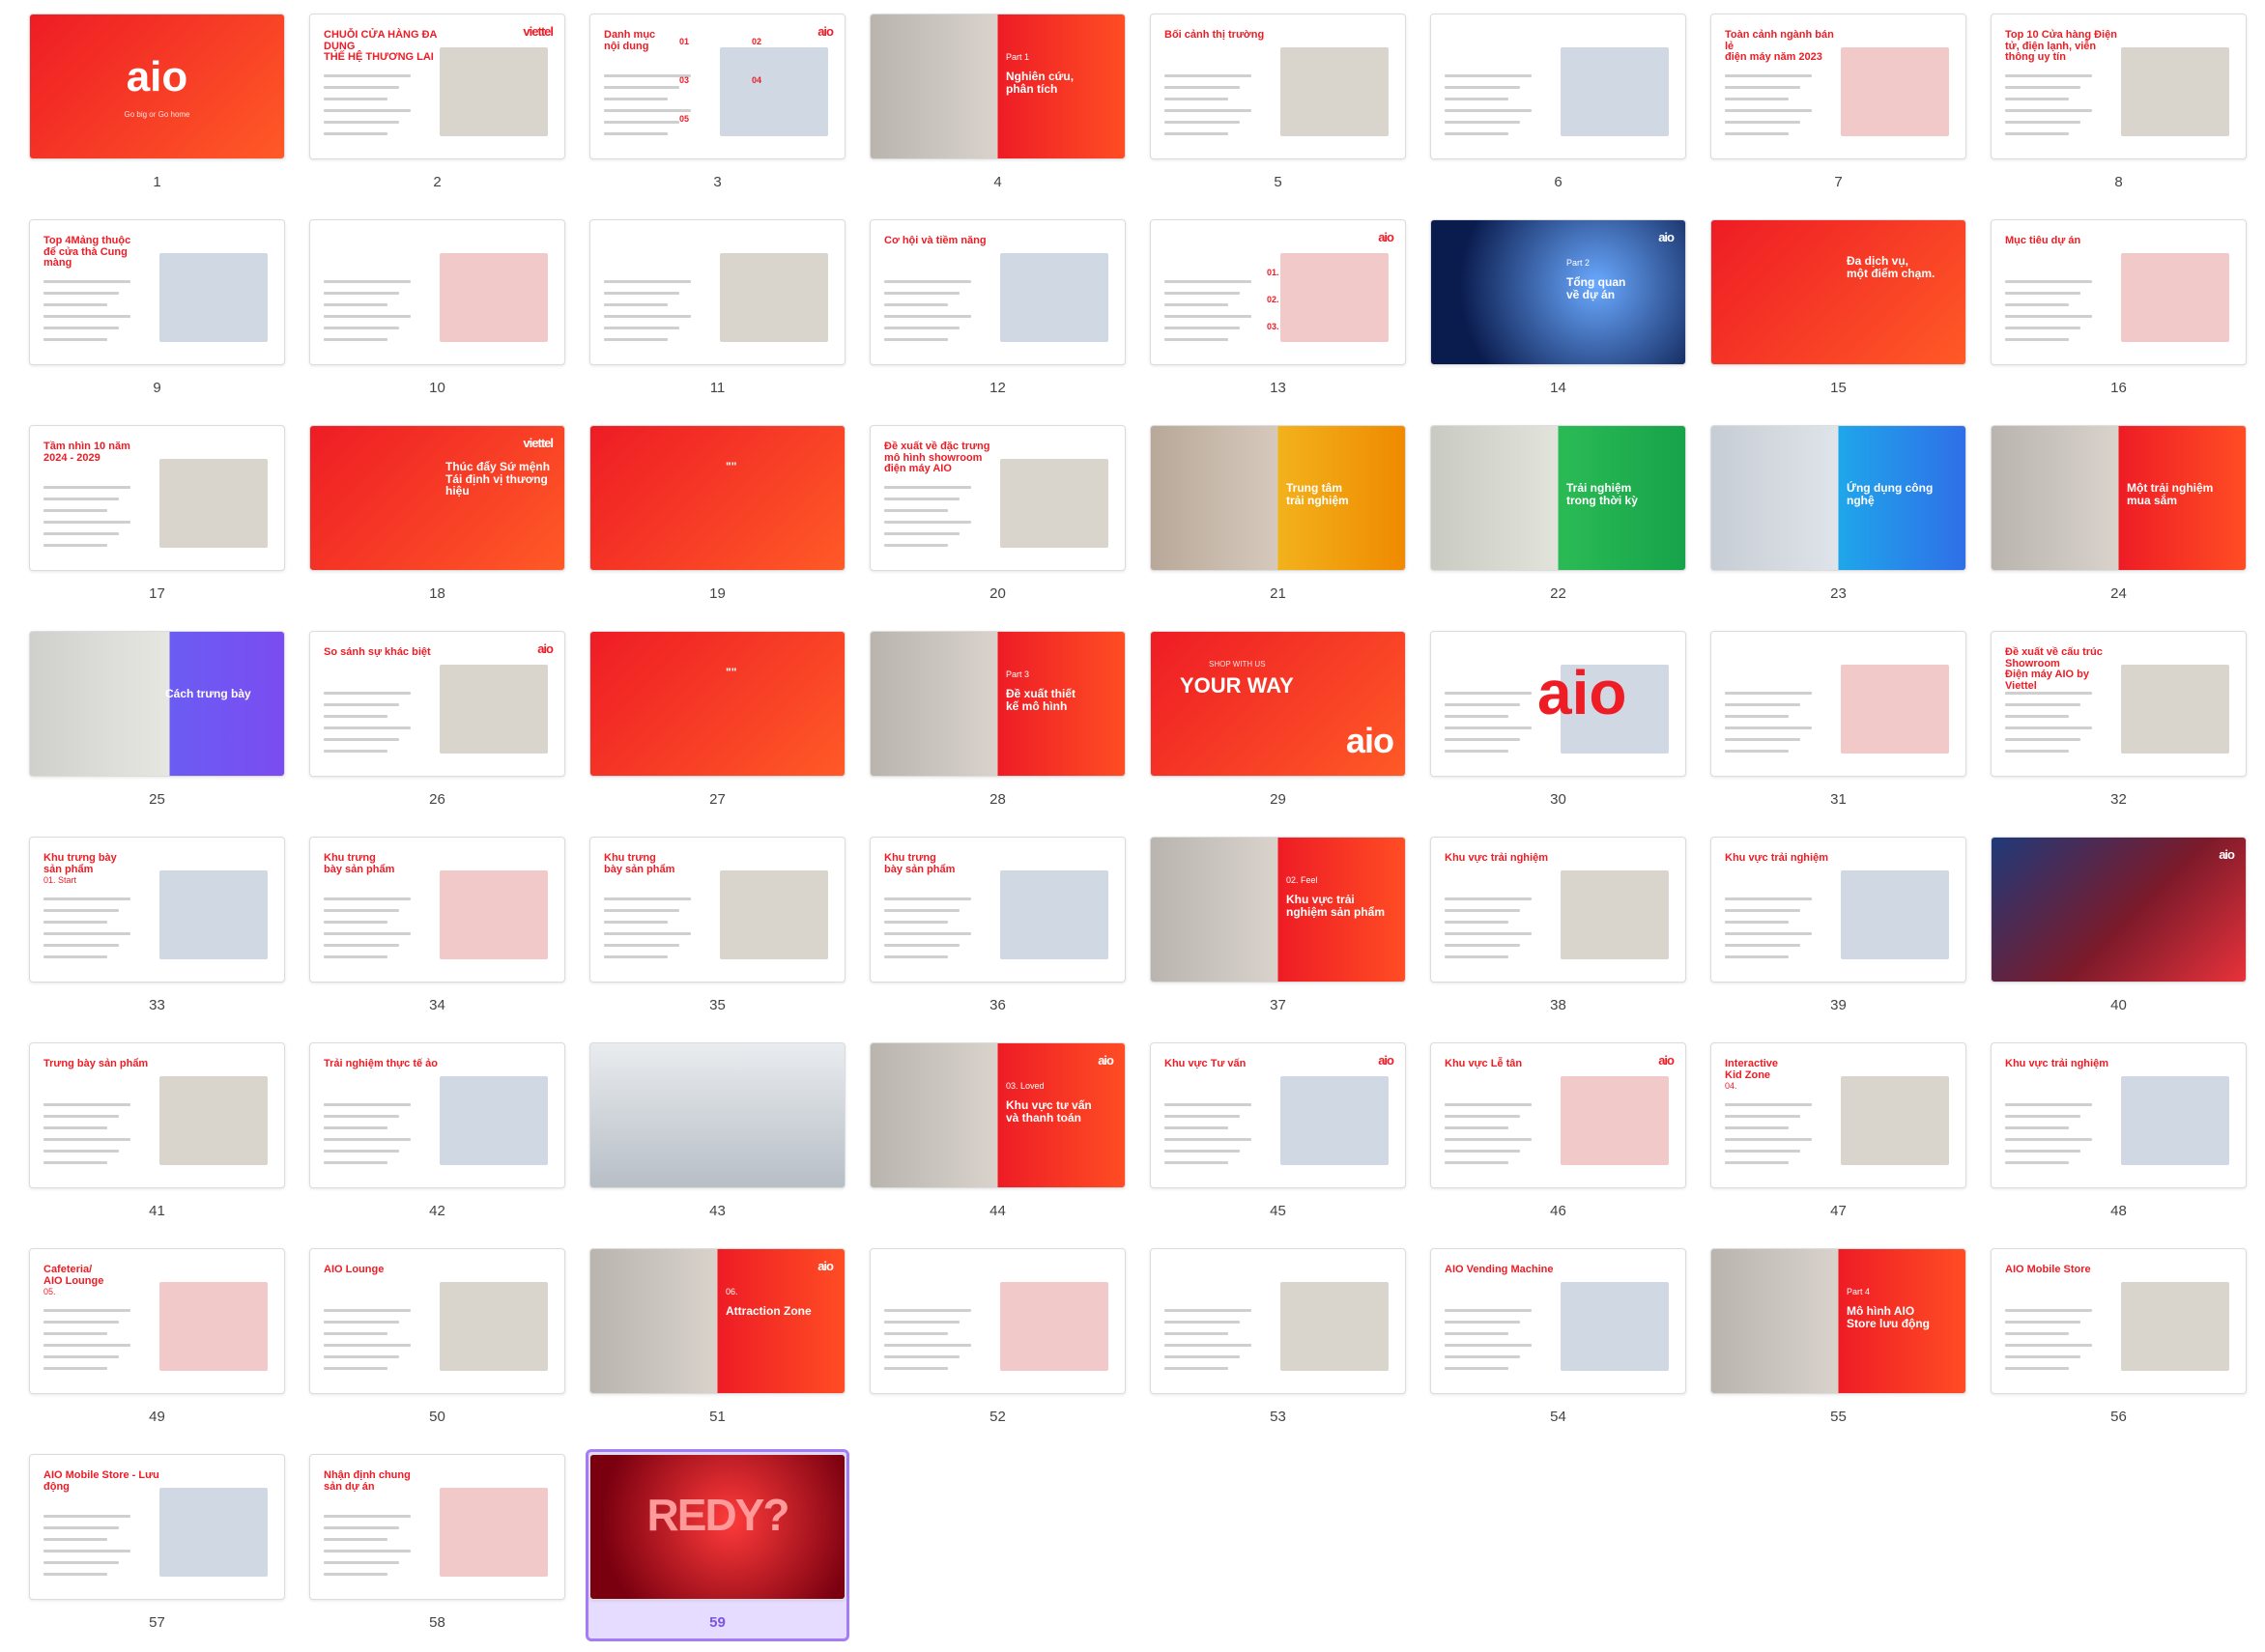  I want to click on slide-thumbnail-58: Nhận định chung sản dự án 58, so click(437, 1553).